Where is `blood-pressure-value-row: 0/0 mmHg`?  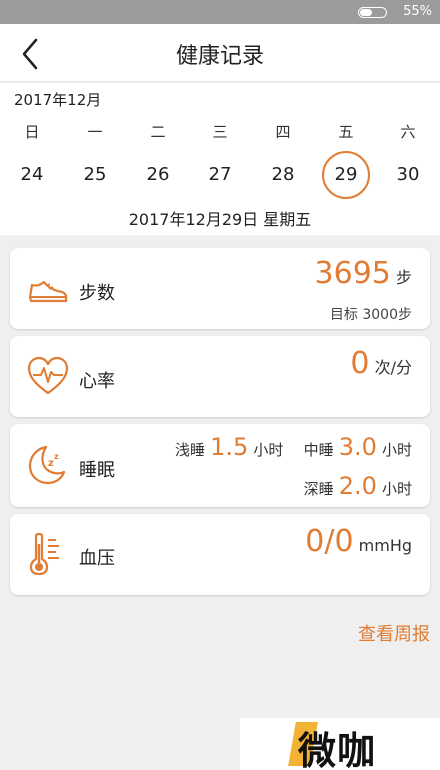
blood-pressure-value-row: 0/0 mmHg is located at coordinates (358, 541).